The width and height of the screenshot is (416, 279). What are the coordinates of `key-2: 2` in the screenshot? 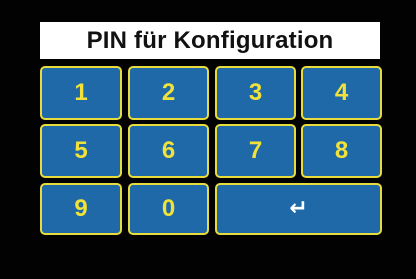 It's located at (168, 93).